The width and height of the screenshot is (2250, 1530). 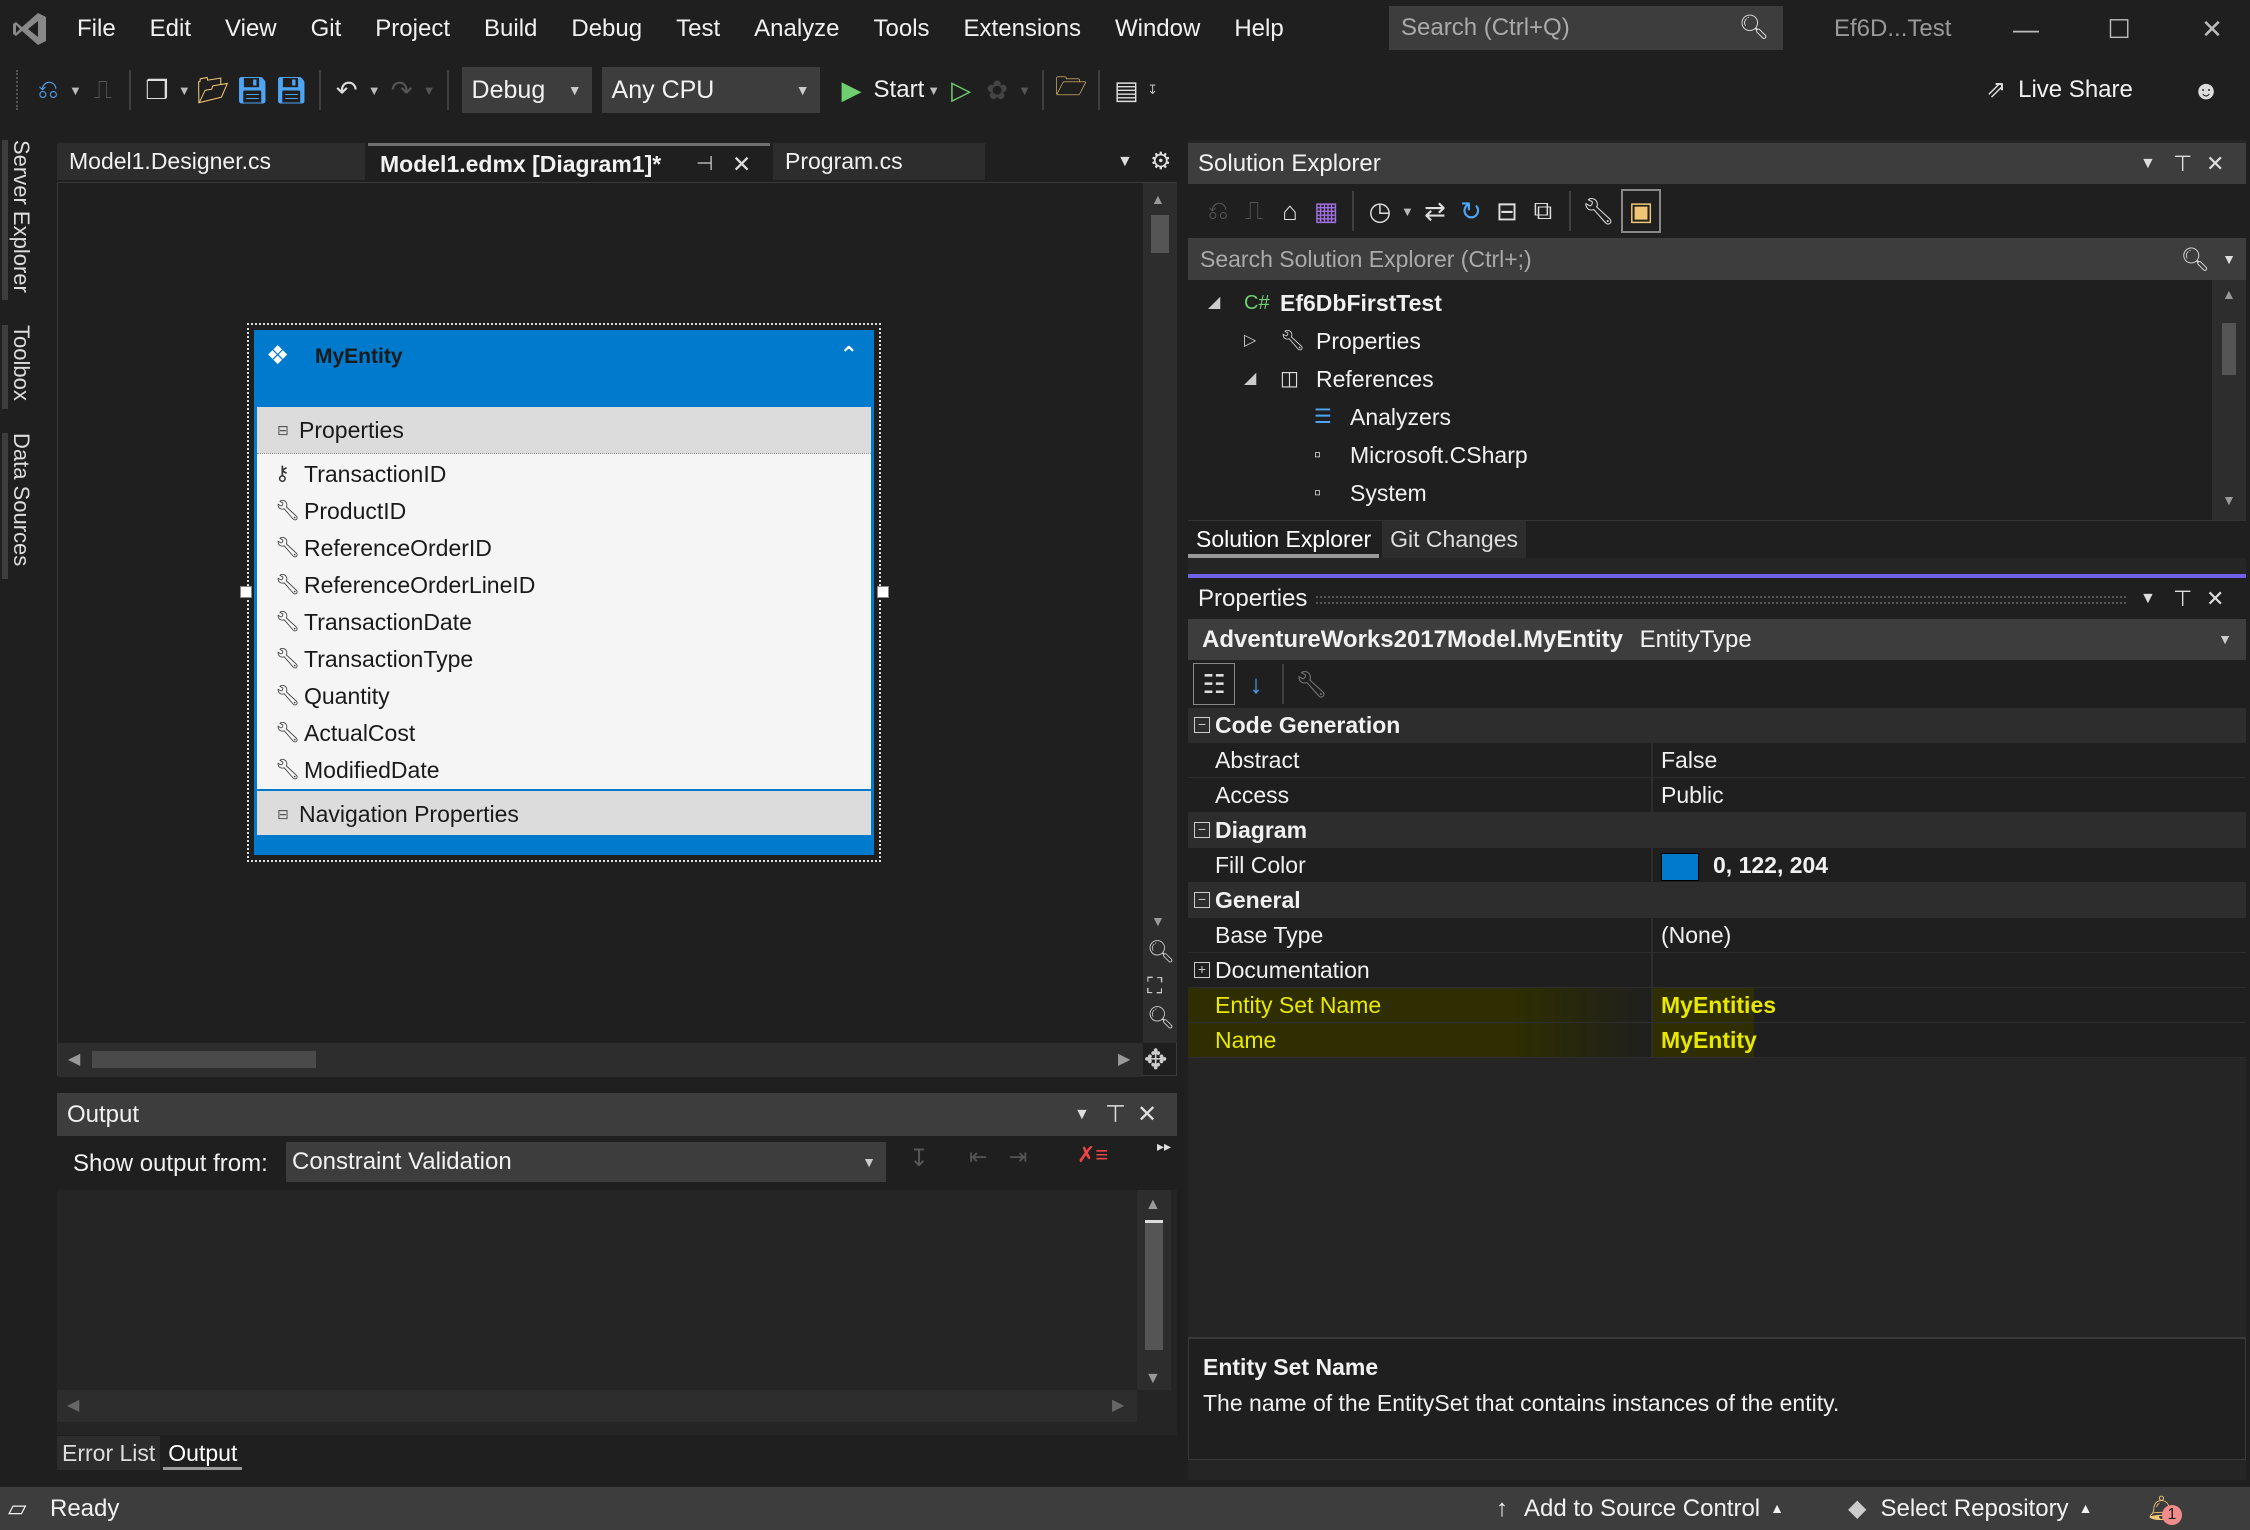 I want to click on show-all-files-icon: ⧉, so click(x=1543, y=211).